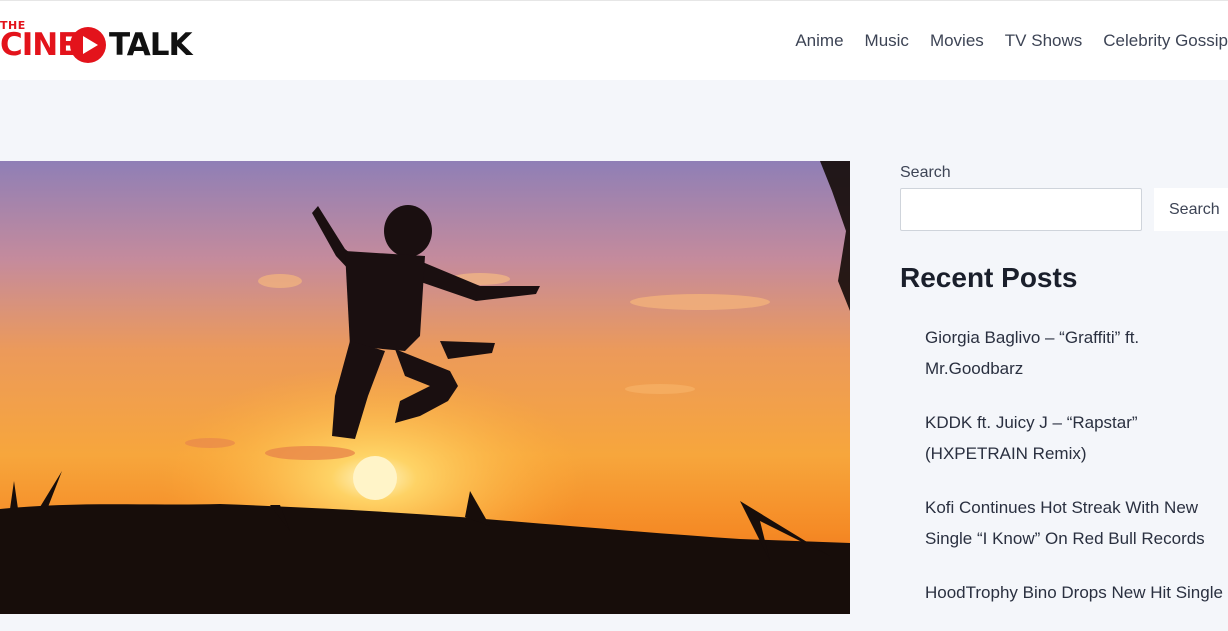 This screenshot has height=631, width=1228. What do you see at coordinates (989, 277) in the screenshot?
I see `recent-posts-heading: Recent Posts` at bounding box center [989, 277].